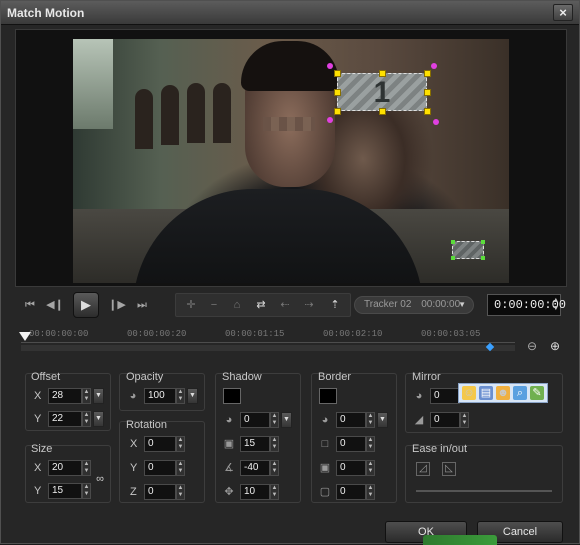 The width and height of the screenshot is (580, 545). Describe the element at coordinates (469, 393) in the screenshot. I see `emoticon-icon: ☺` at that location.